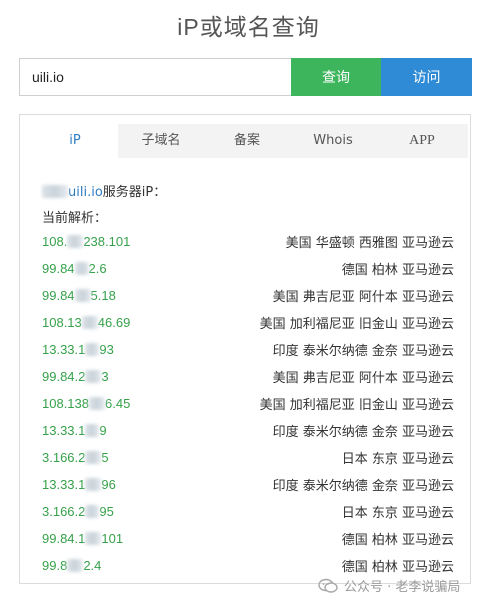 Image resolution: width=497 pixels, height=607 pixels. What do you see at coordinates (62, 322) in the screenshot?
I see `ip-address-prefix: 108.13` at bounding box center [62, 322].